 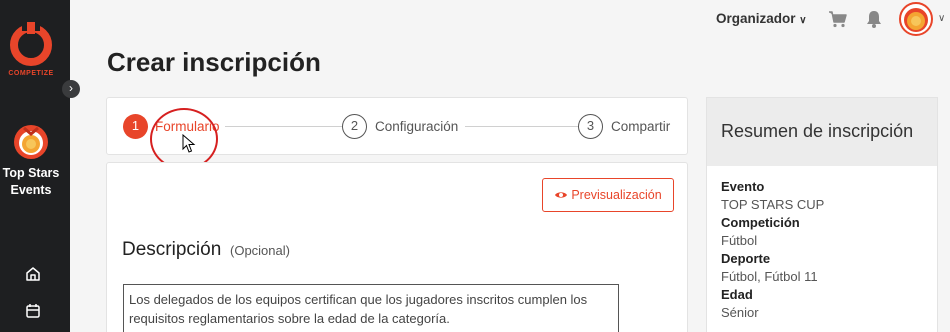 I want to click on summary-competition-label: Competición, so click(x=760, y=222).